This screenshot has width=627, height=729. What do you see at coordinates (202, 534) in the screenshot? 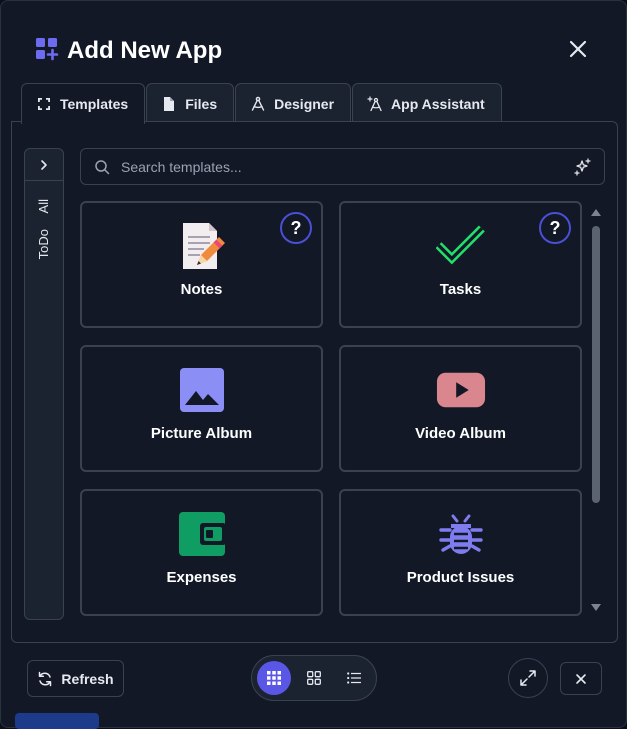
I see `wallet-icon` at bounding box center [202, 534].